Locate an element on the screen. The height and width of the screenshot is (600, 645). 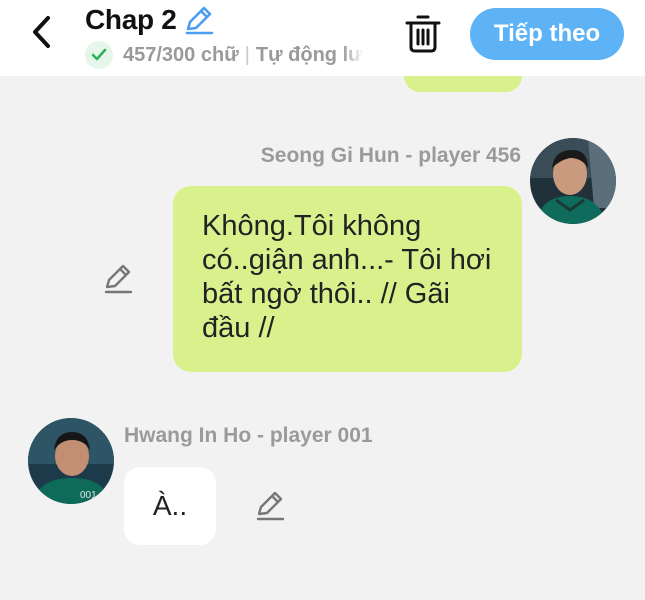
title-row: Chap 2 is located at coordinates (150, 20).